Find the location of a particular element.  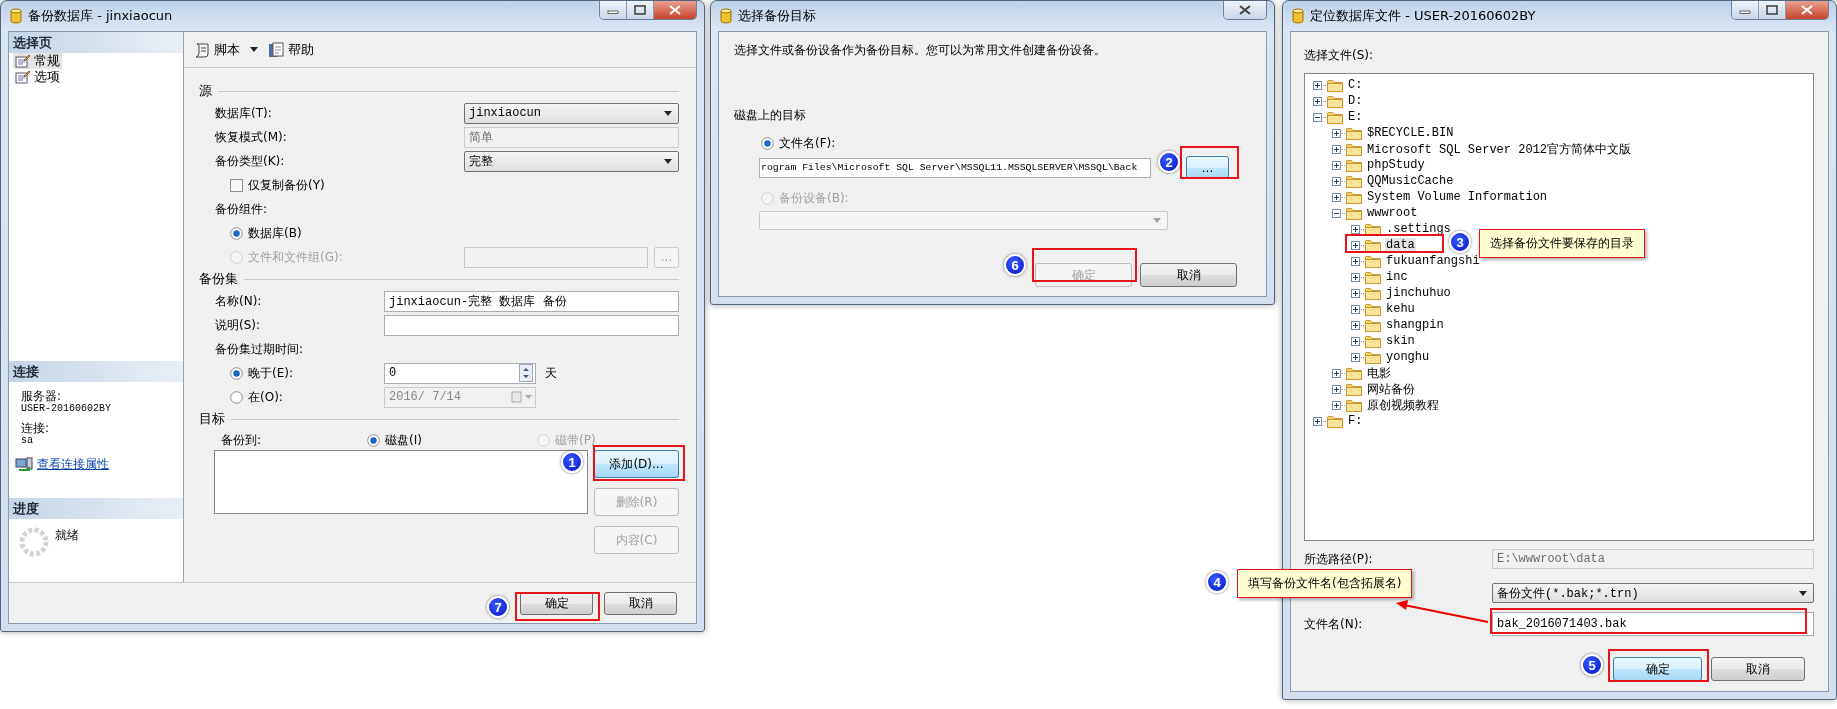

dropdown: 完整 is located at coordinates (571, 161).